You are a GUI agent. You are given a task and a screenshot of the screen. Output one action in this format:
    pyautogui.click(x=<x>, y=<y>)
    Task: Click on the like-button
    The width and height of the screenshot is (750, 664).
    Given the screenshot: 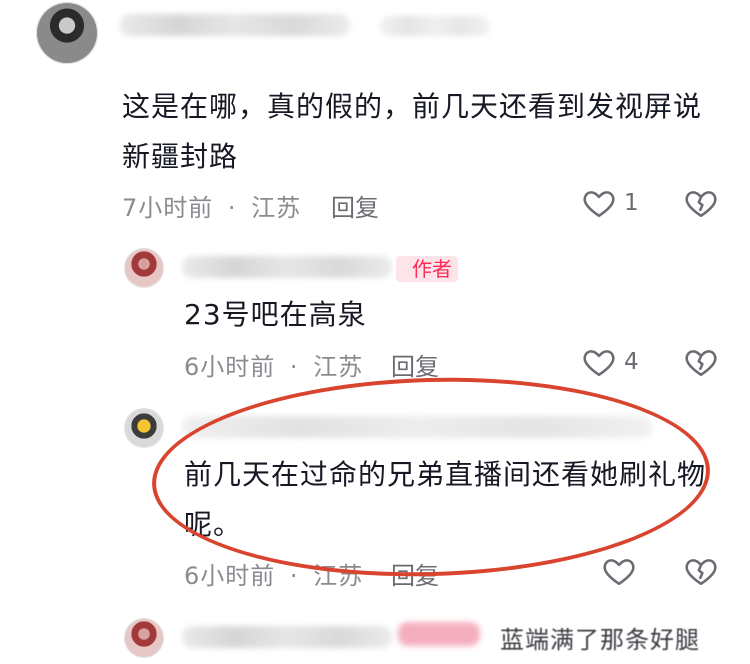 What is the action you would take?
    pyautogui.click(x=619, y=573)
    